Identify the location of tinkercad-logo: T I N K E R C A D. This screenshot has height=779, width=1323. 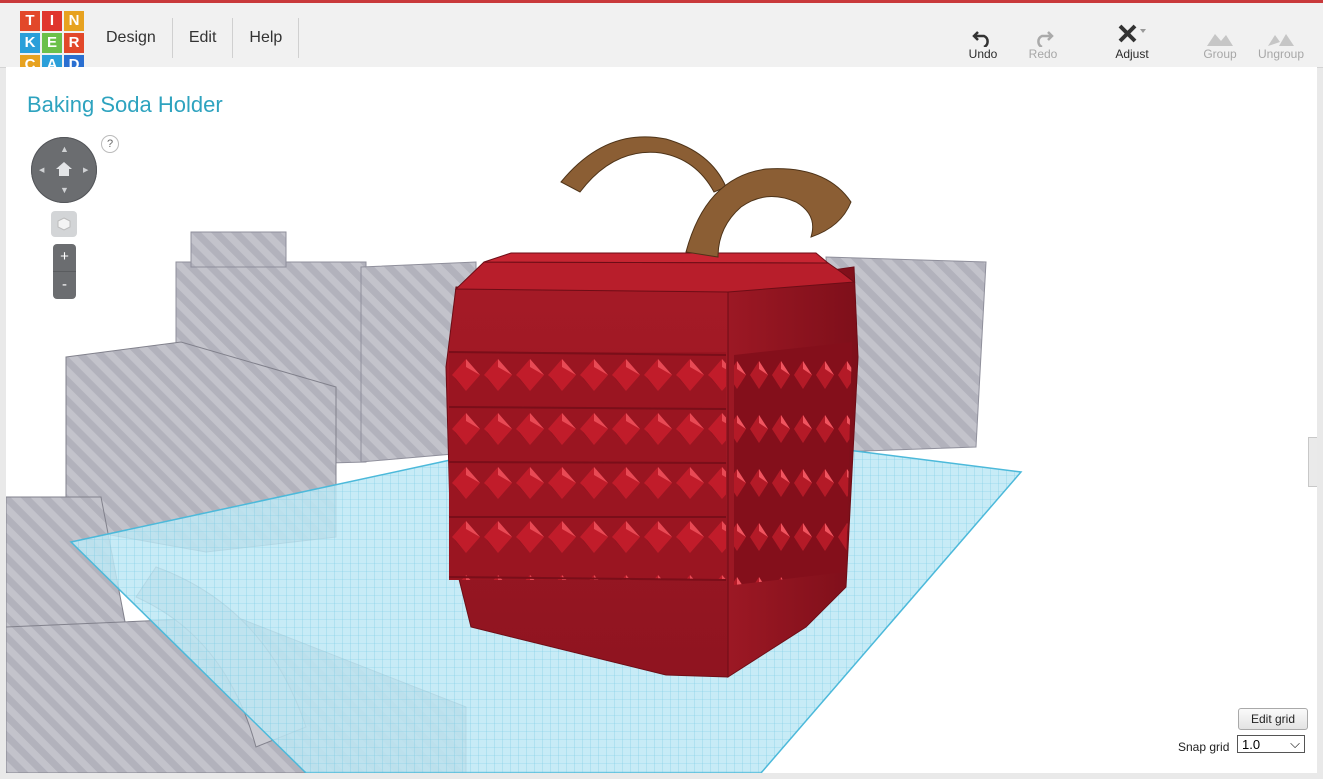
(52, 43).